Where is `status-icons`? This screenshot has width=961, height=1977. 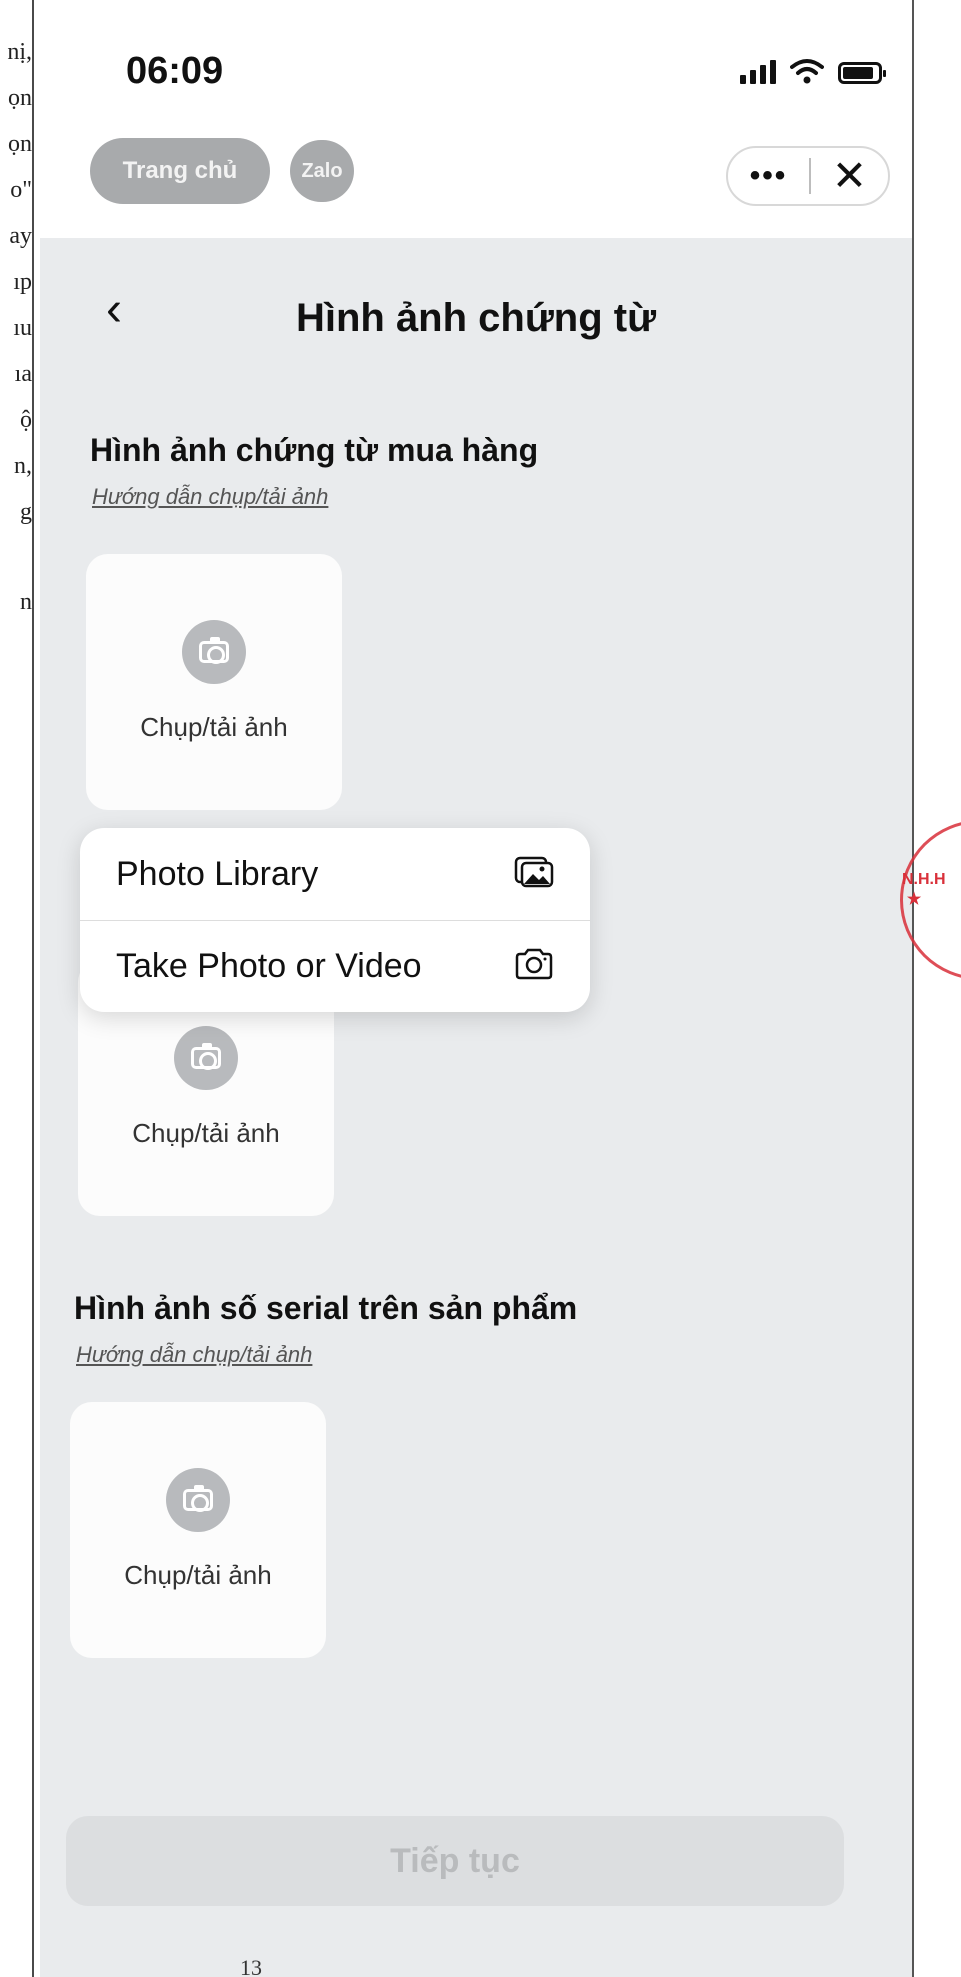
status-icons is located at coordinates (813, 71).